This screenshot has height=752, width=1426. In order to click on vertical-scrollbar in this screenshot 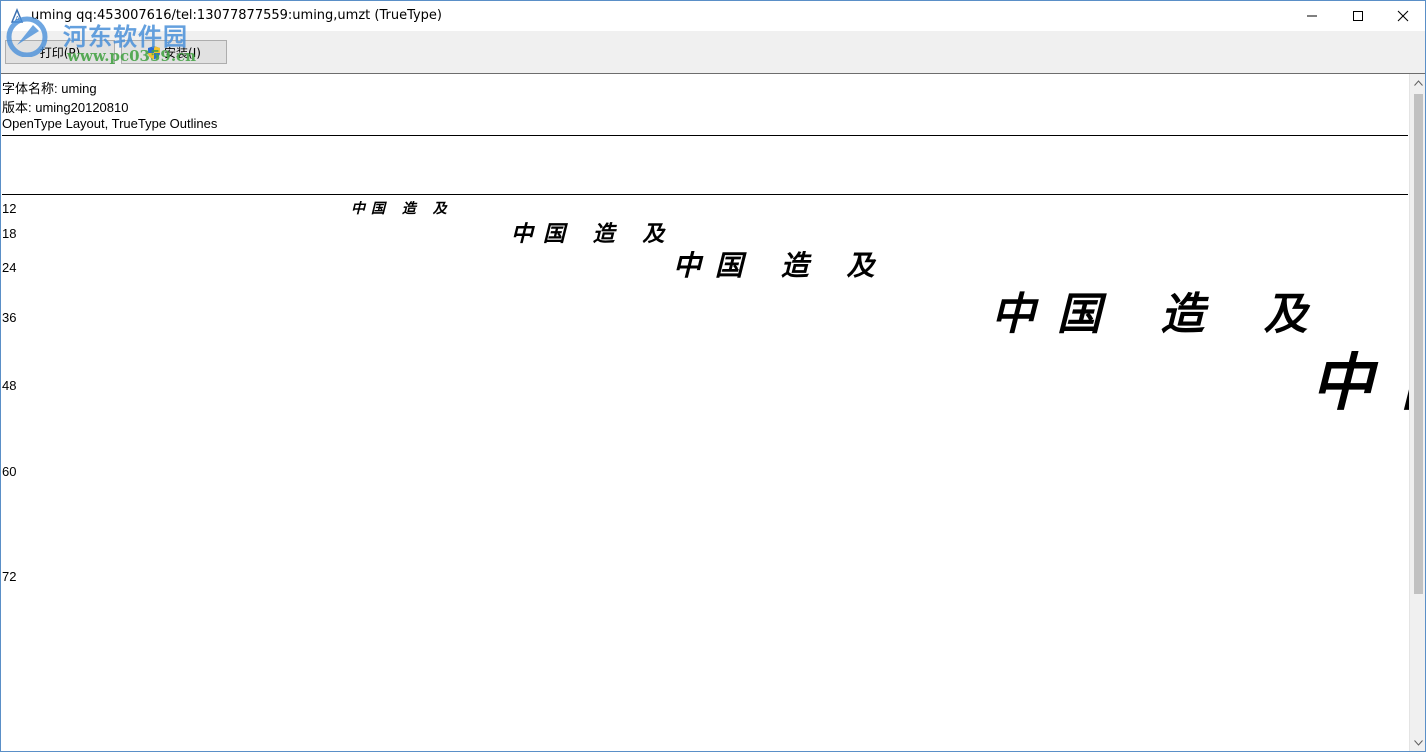, I will do `click(1417, 412)`.